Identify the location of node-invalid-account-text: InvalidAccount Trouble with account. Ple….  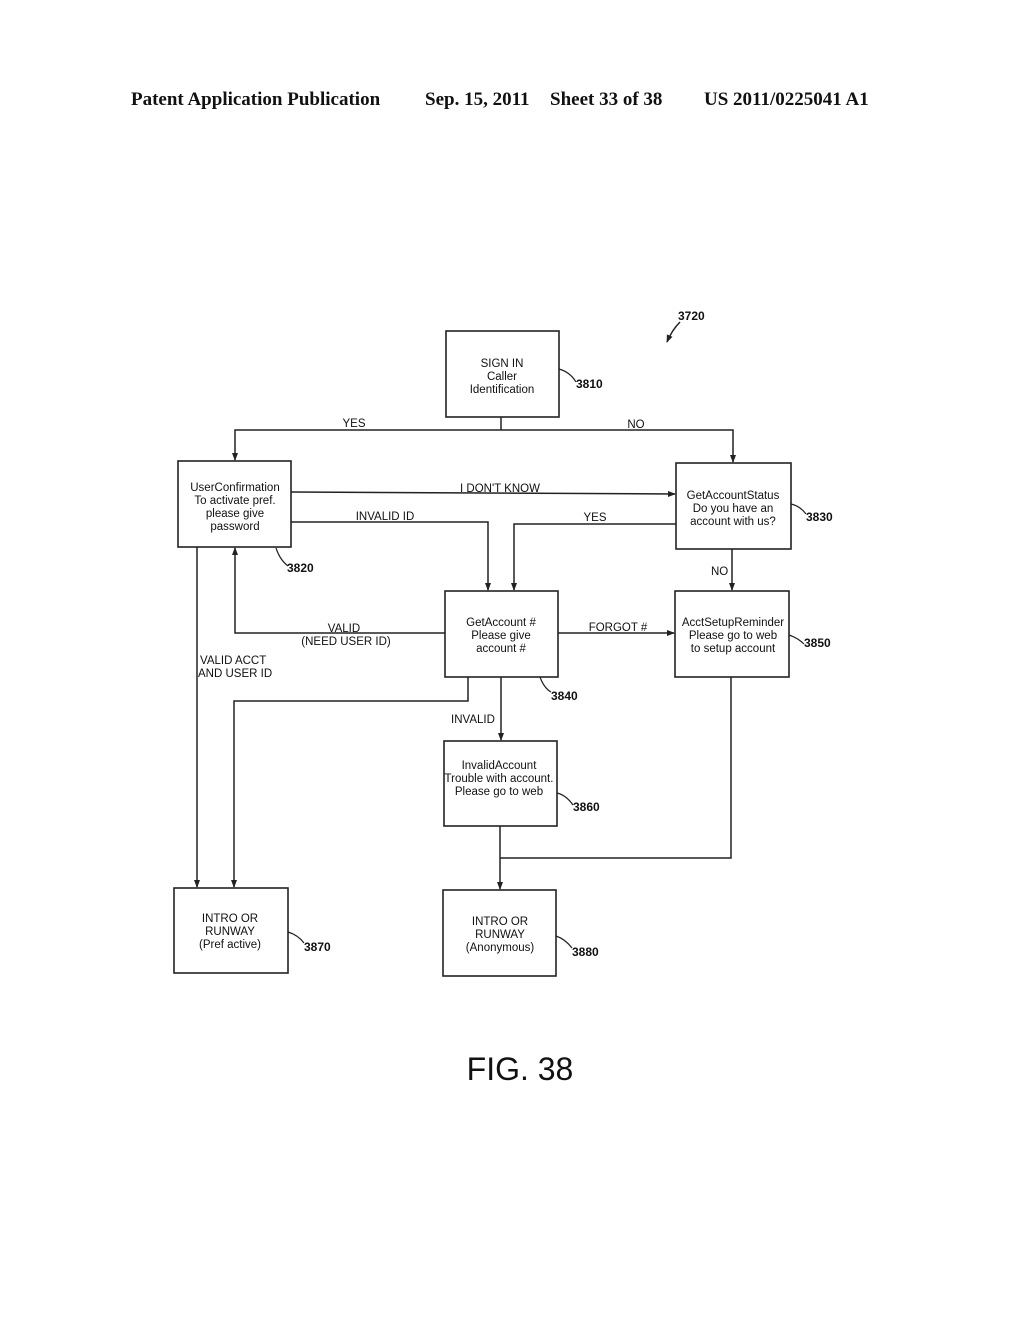
(499, 779).